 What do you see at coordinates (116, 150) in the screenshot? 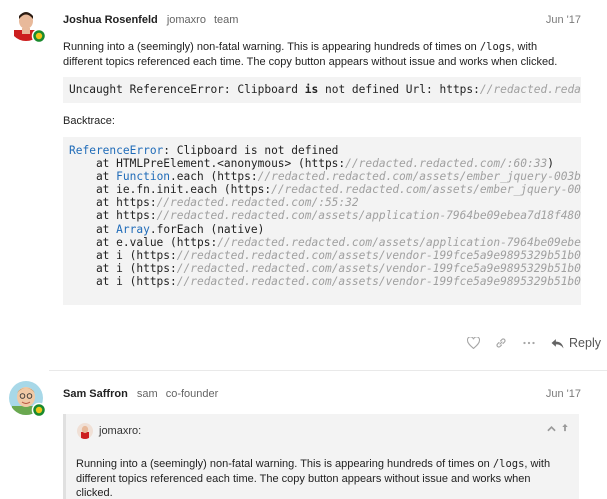
I see `trace-kw: ReferenceError` at bounding box center [116, 150].